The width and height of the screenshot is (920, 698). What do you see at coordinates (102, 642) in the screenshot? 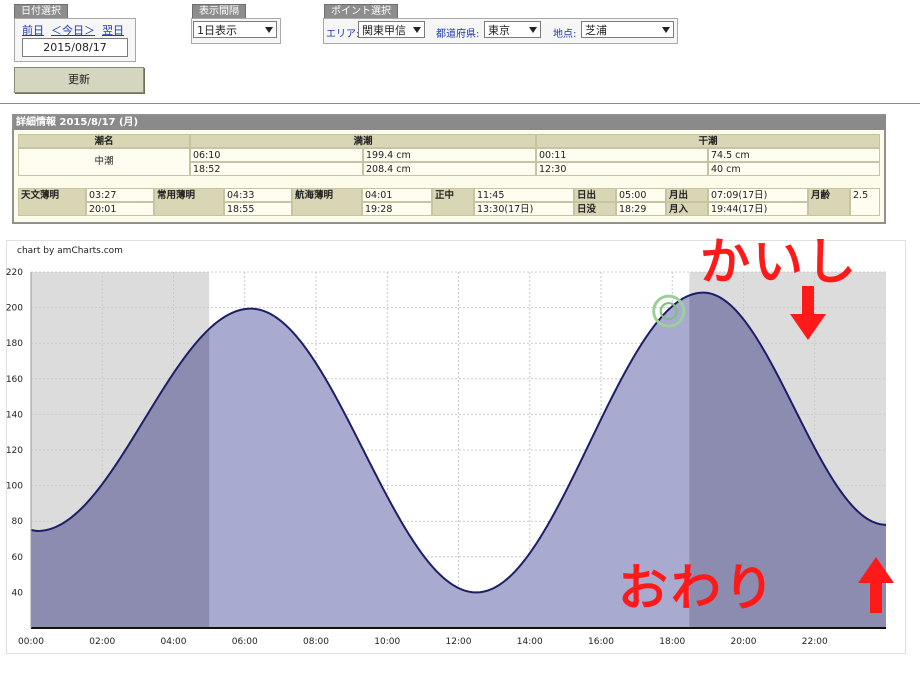
I see `x-tick-label: 02:00` at bounding box center [102, 642].